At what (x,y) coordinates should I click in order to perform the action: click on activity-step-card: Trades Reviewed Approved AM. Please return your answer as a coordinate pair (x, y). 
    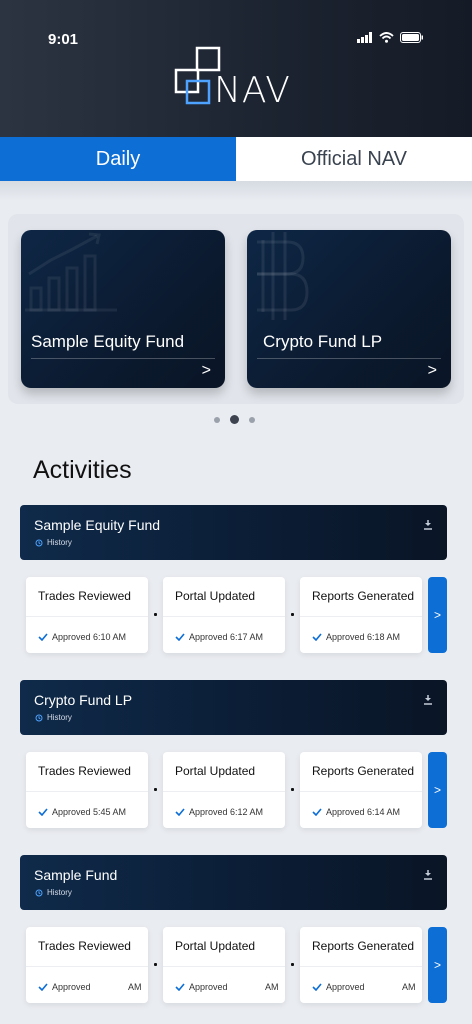
    Looking at the image, I should click on (87, 965).